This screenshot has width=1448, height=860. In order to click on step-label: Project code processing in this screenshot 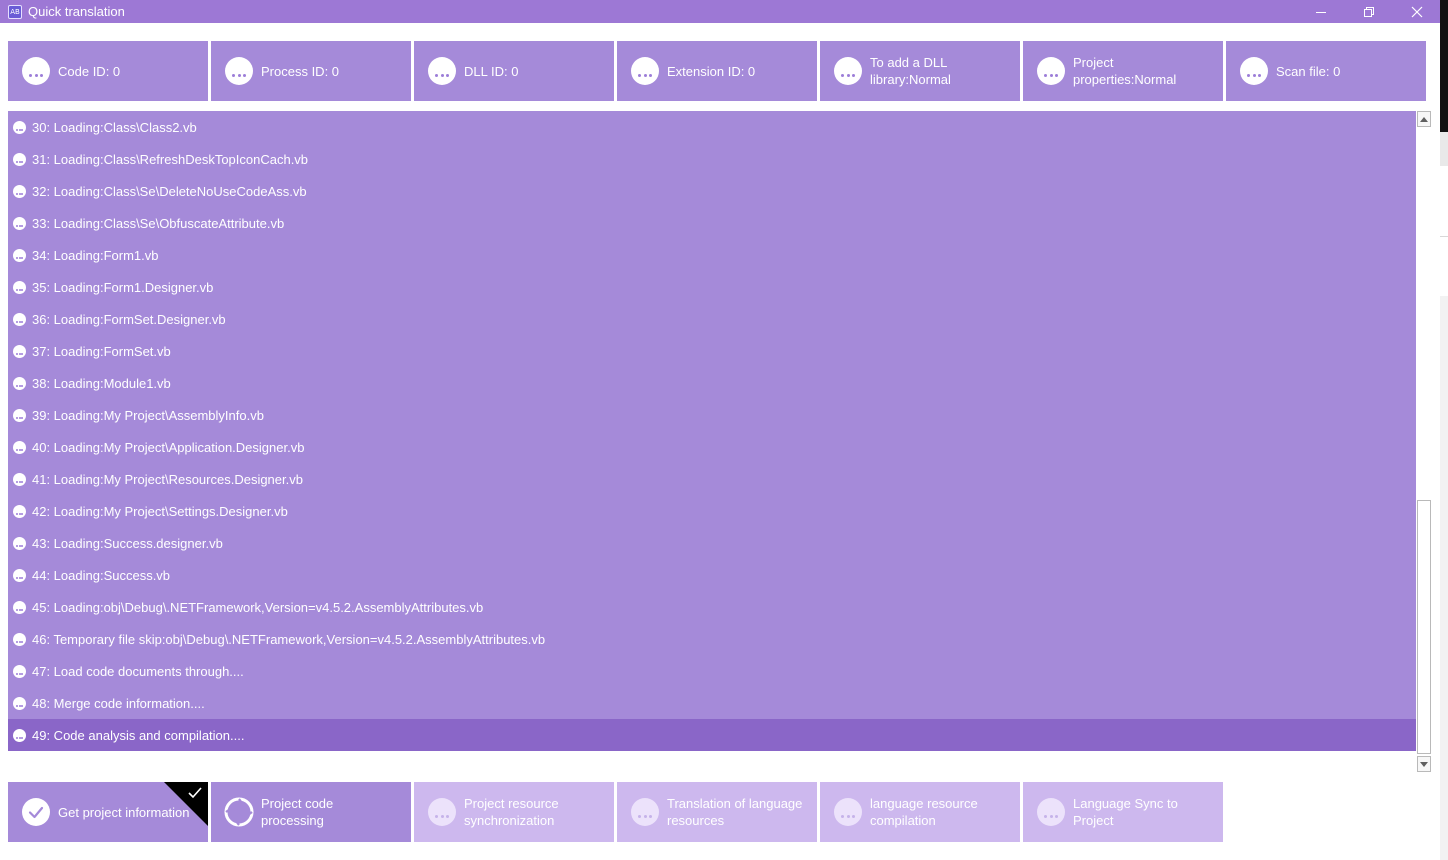, I will do `click(297, 812)`.